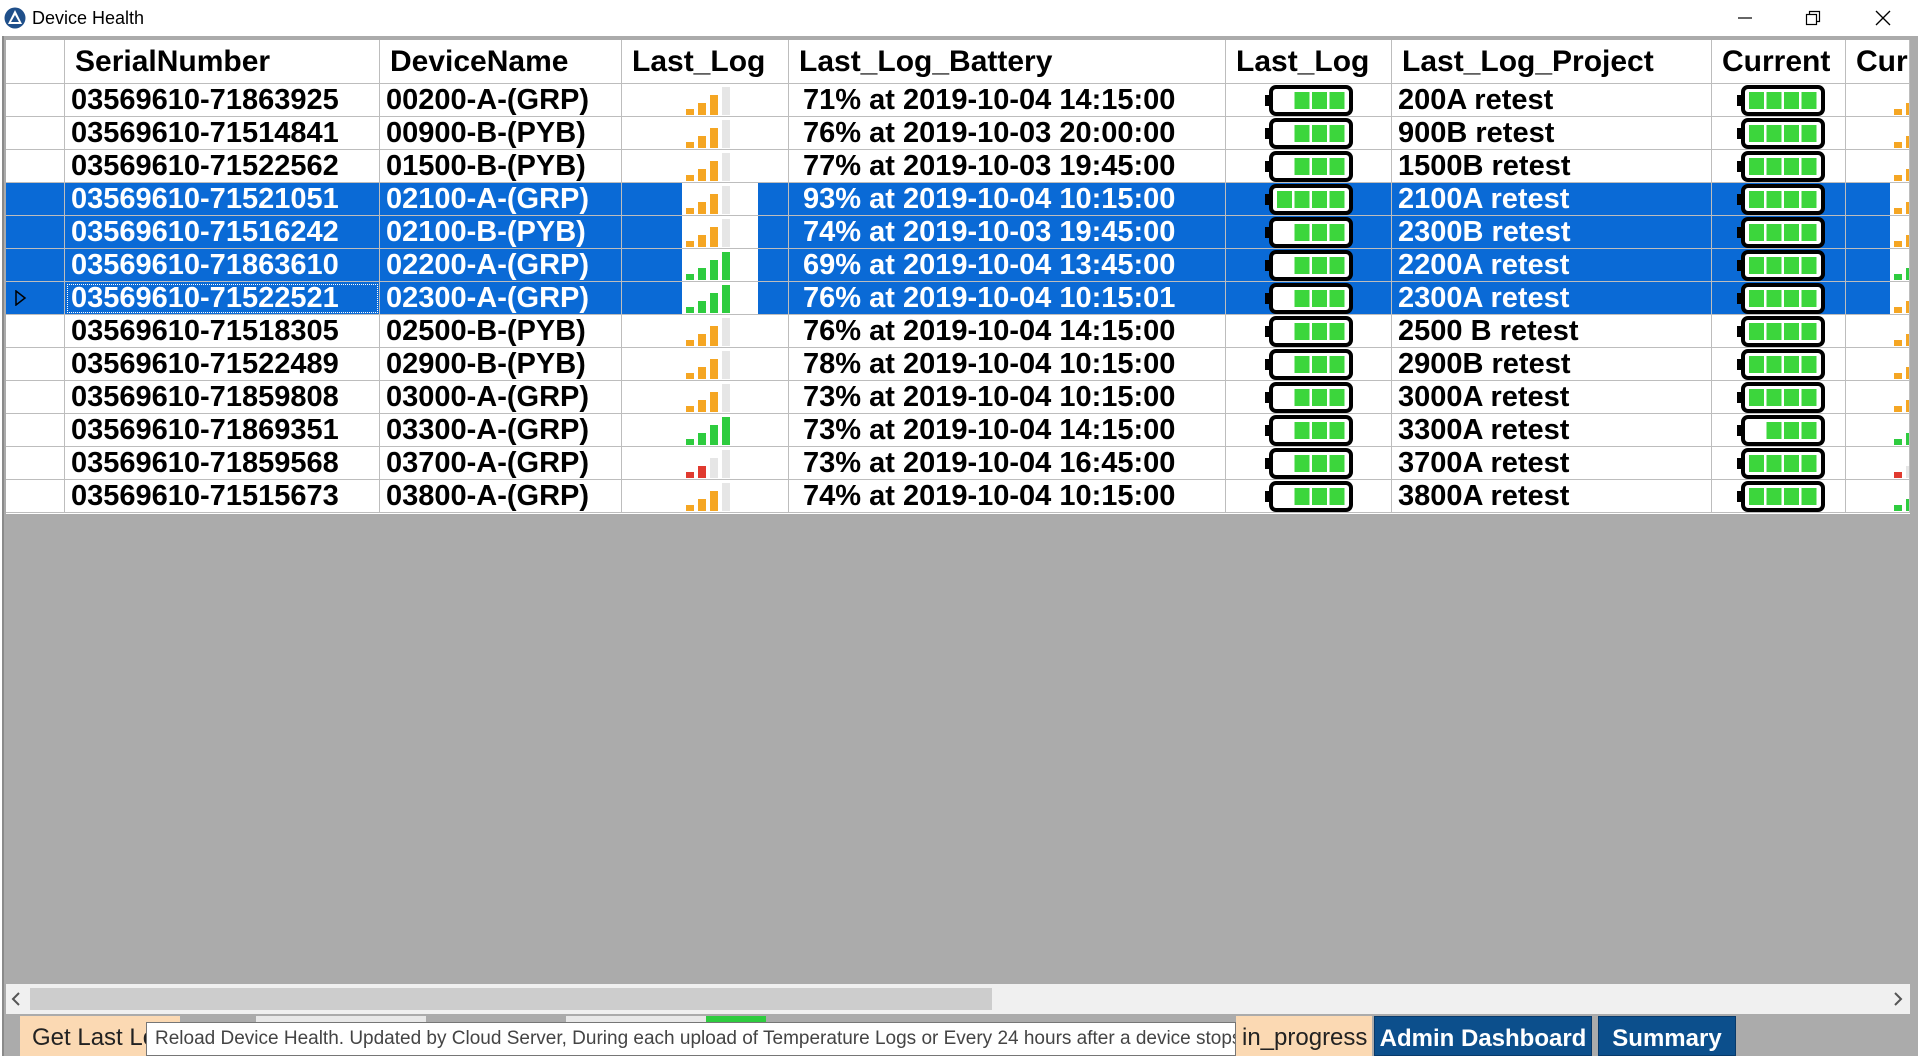 The height and width of the screenshot is (1056, 1920). What do you see at coordinates (1007, 265) in the screenshot?
I see `last-log-battery-cell: 69% at 2019-10-04 13:45:00` at bounding box center [1007, 265].